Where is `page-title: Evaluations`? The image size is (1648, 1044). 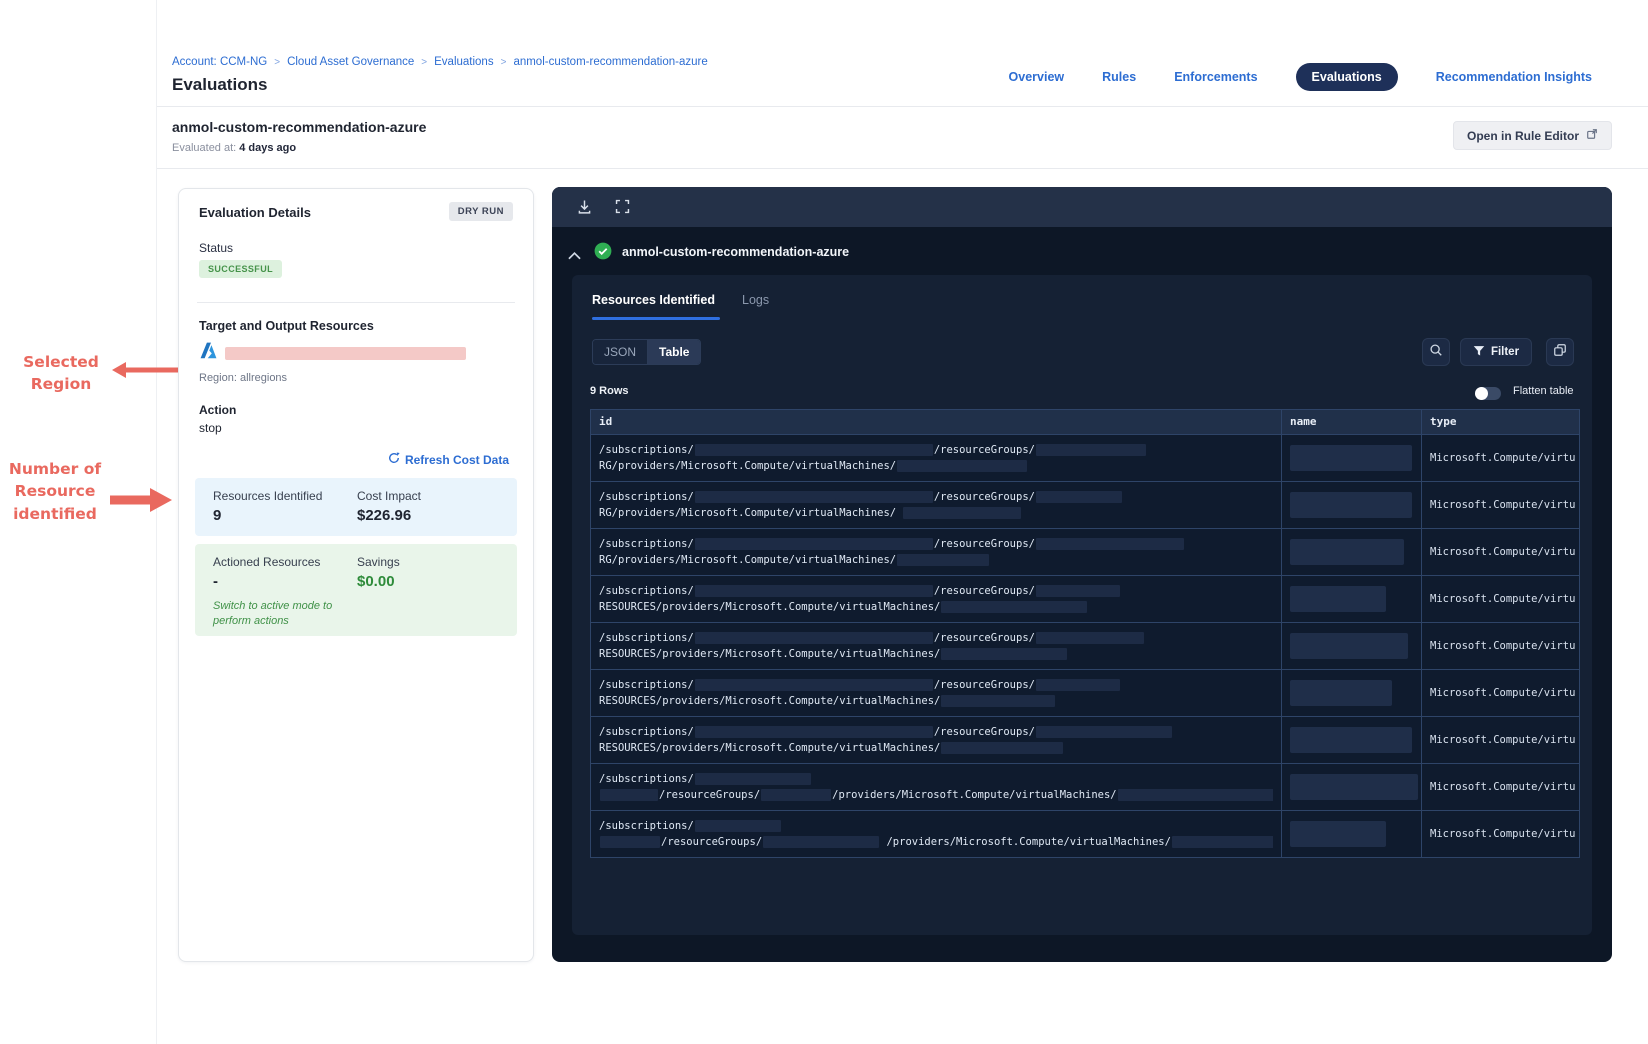 page-title: Evaluations is located at coordinates (220, 84).